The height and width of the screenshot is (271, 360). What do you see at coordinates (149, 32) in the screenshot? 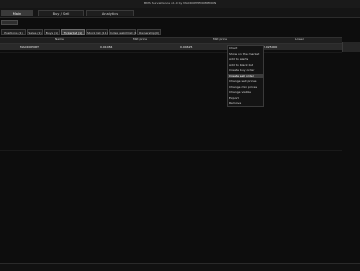
I see `filter-ownership: Ownership(0)` at bounding box center [149, 32].